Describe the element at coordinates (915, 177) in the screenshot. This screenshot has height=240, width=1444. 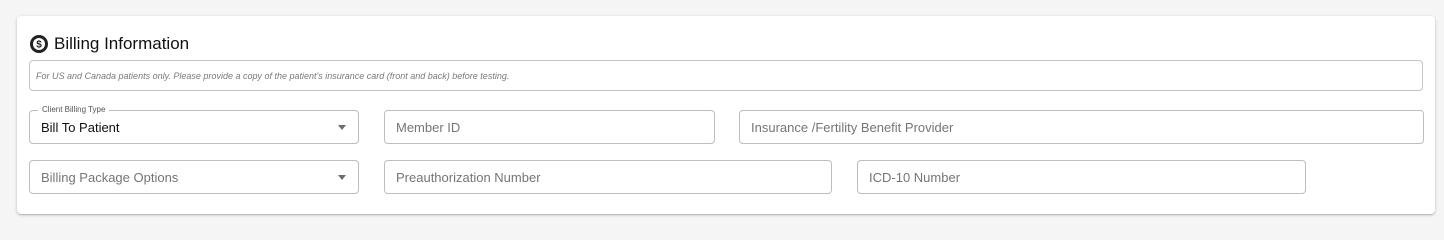
I see `icd10-placeholder: ICD-10 Number` at that location.